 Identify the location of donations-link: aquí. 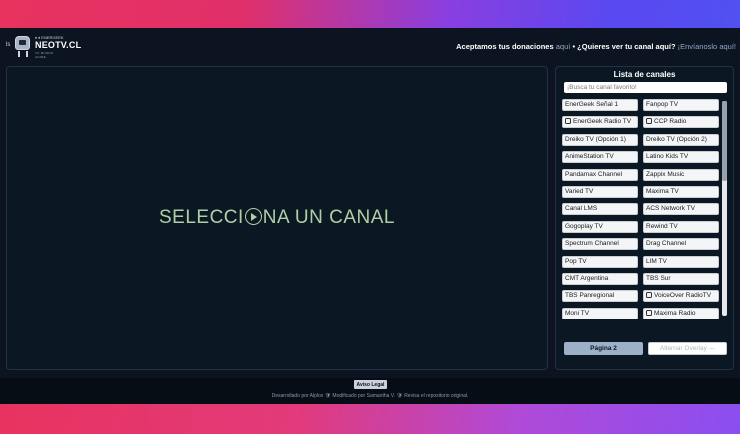
(563, 46).